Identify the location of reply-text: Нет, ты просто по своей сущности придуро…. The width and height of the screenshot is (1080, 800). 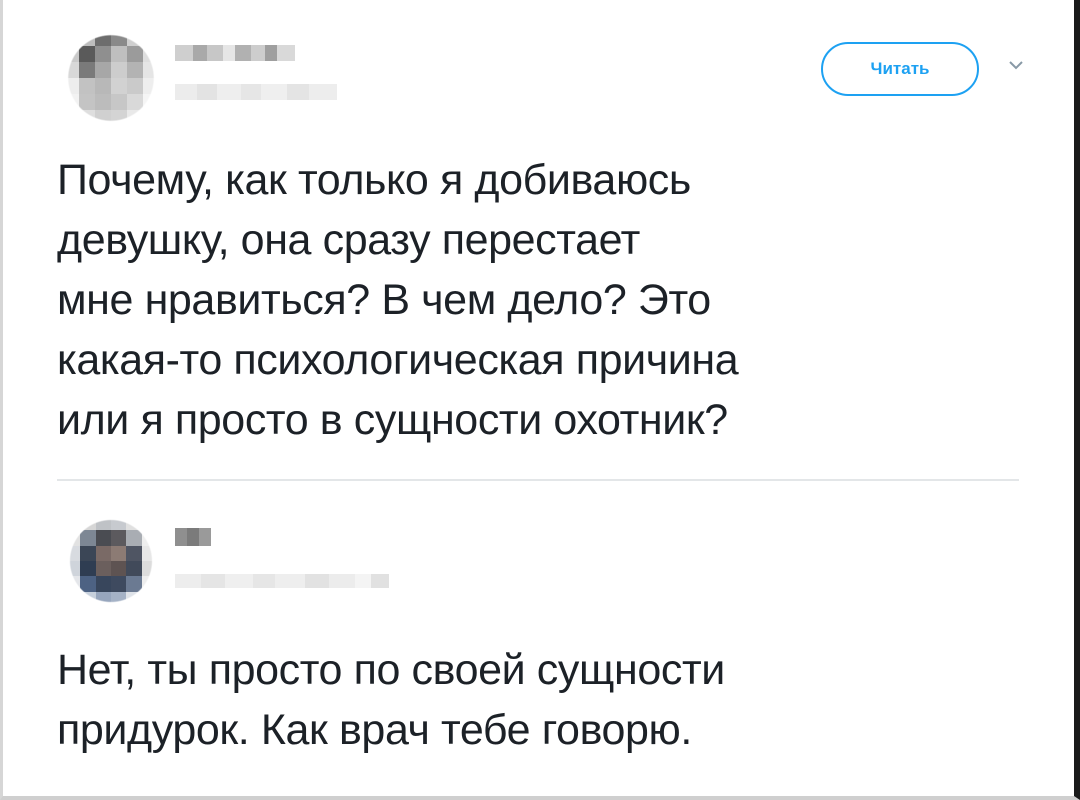
(537, 700).